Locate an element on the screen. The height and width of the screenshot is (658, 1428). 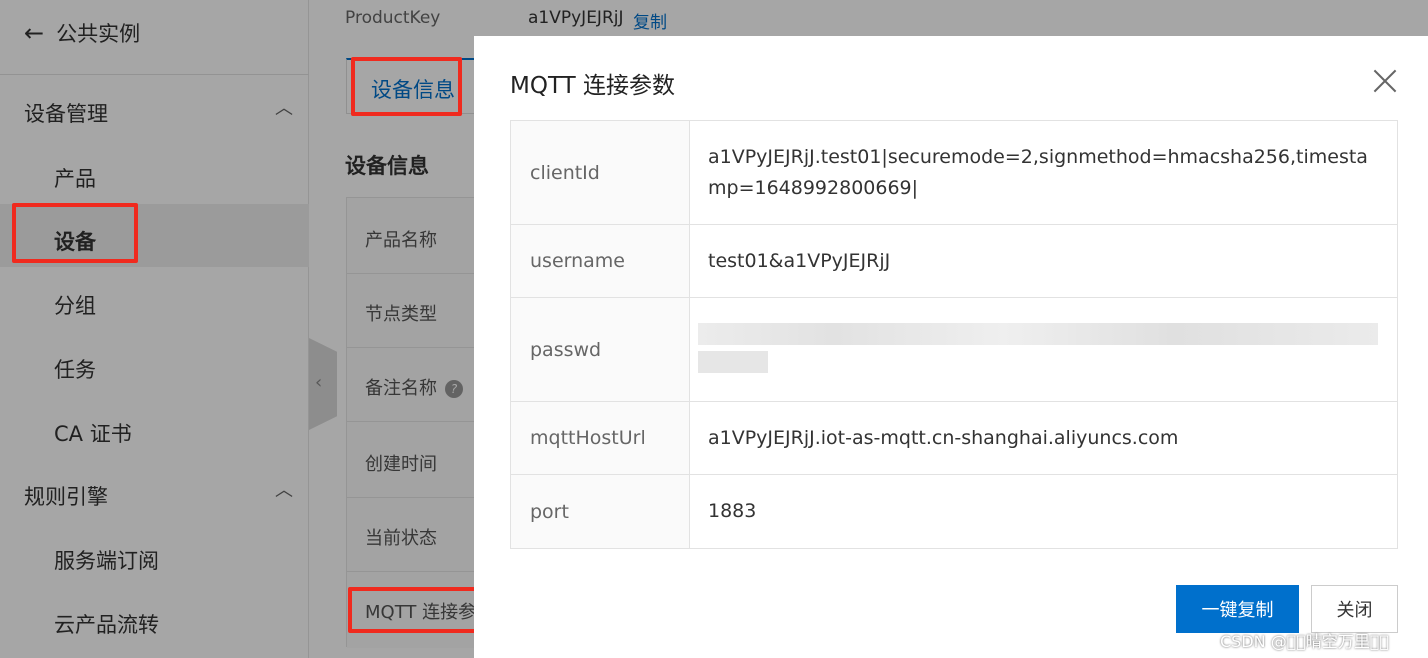
copy-all-button: 一键复制 is located at coordinates (1237, 609).